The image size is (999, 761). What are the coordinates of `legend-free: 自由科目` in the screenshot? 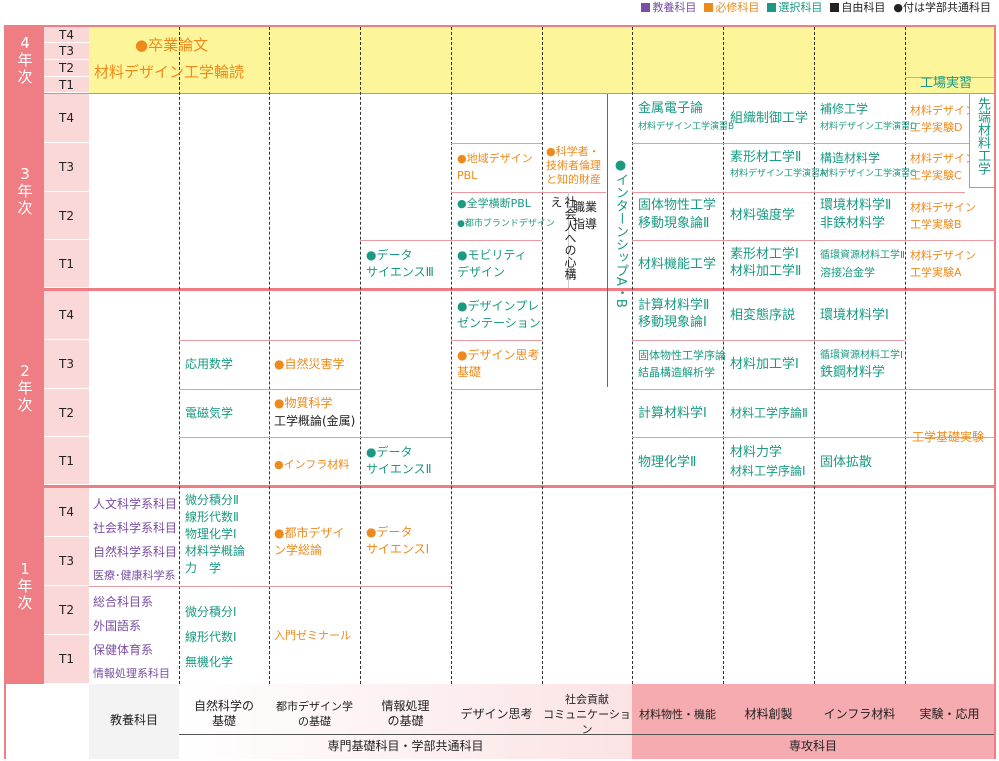 It's located at (857, 8).